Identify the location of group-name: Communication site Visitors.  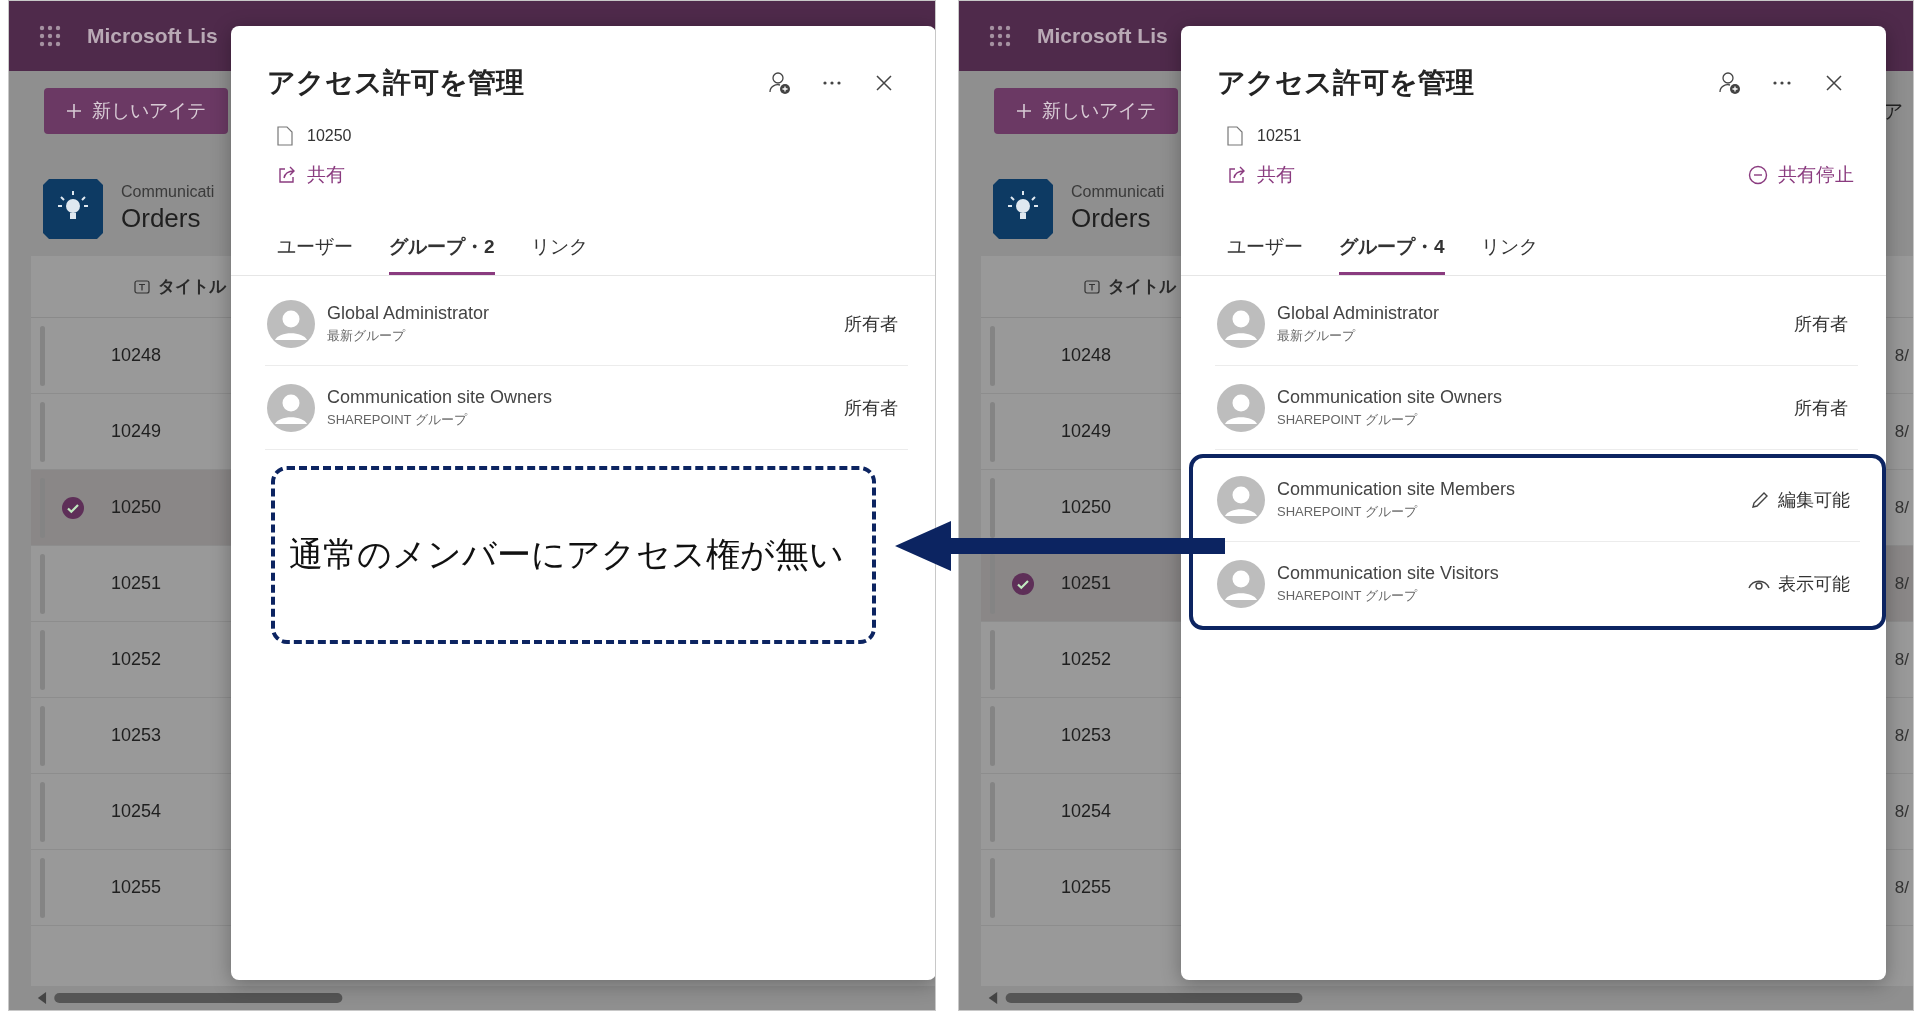
(1388, 573).